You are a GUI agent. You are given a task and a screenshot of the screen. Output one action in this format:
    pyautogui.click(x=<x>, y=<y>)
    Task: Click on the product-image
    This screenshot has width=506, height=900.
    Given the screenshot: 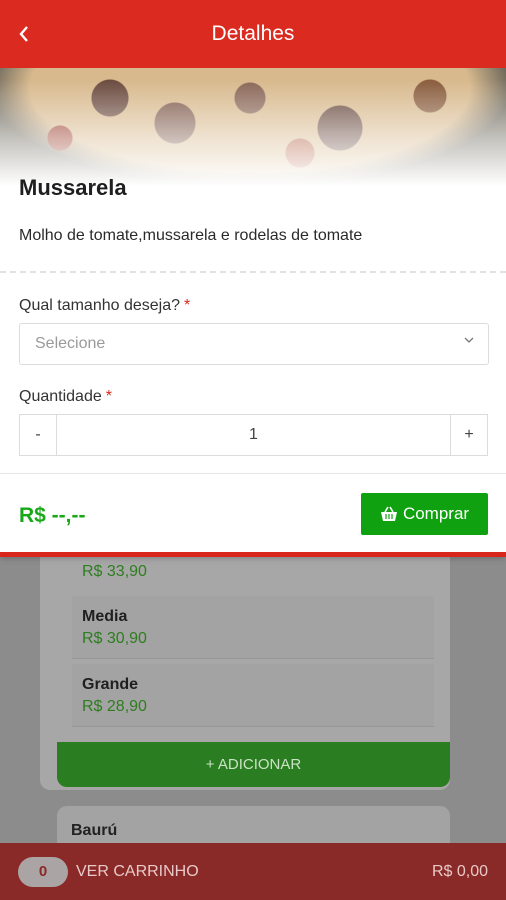 What is the action you would take?
    pyautogui.click(x=253, y=127)
    